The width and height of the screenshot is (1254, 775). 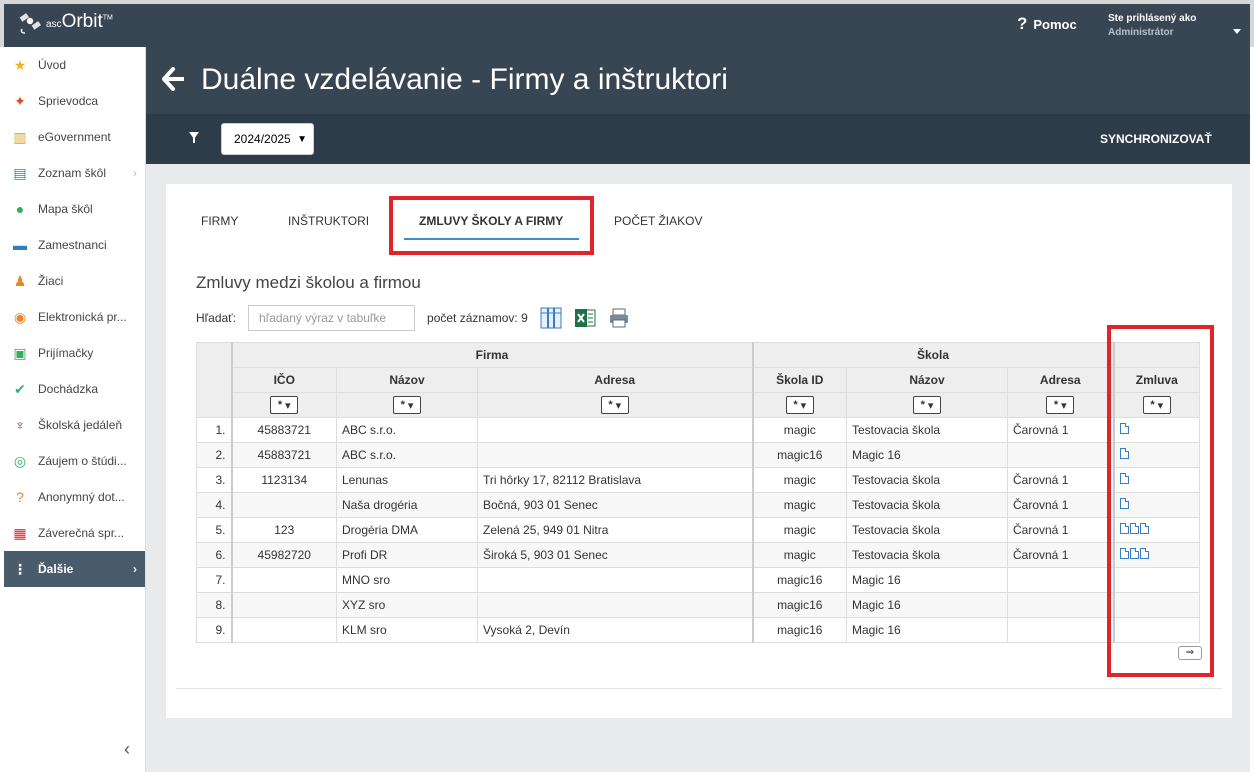 What do you see at coordinates (284, 530) in the screenshot?
I see `cell-ico: 123` at bounding box center [284, 530].